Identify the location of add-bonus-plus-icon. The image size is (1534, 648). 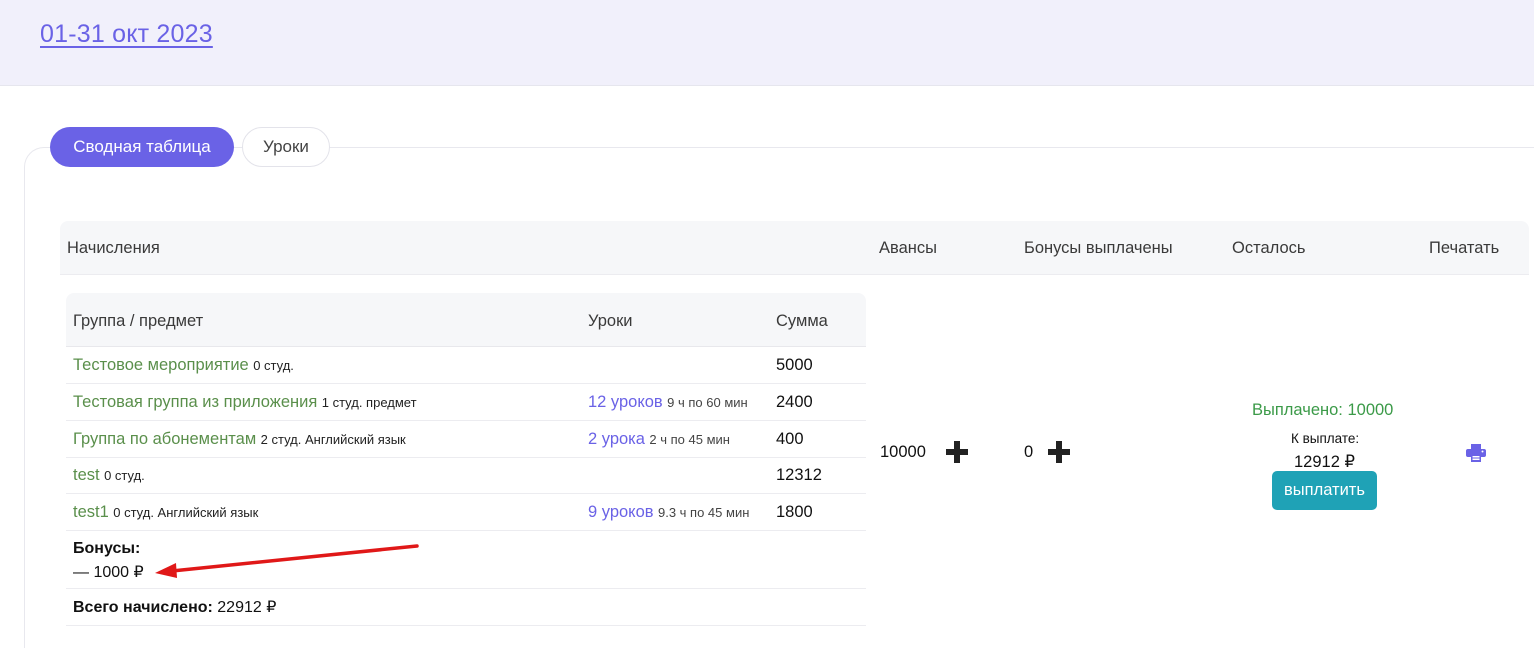
(1059, 452).